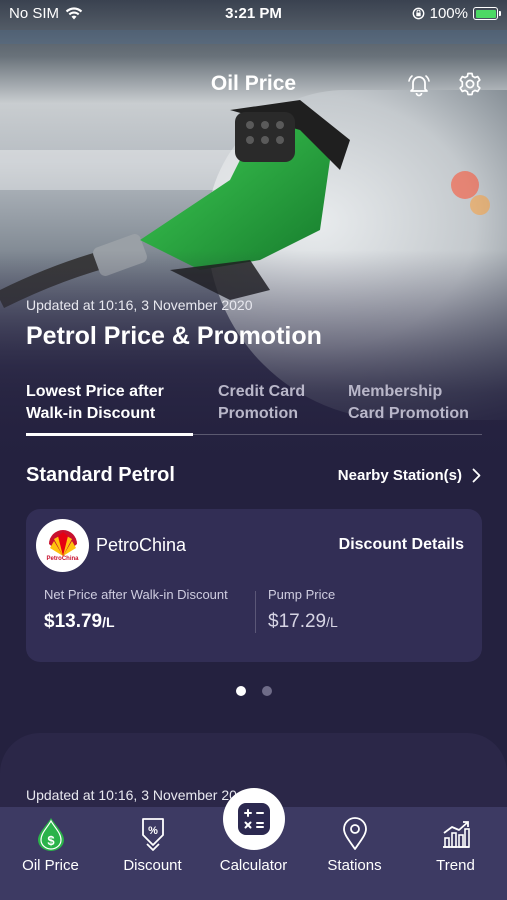  Describe the element at coordinates (476, 475) in the screenshot. I see `chevron-right-icon` at that location.